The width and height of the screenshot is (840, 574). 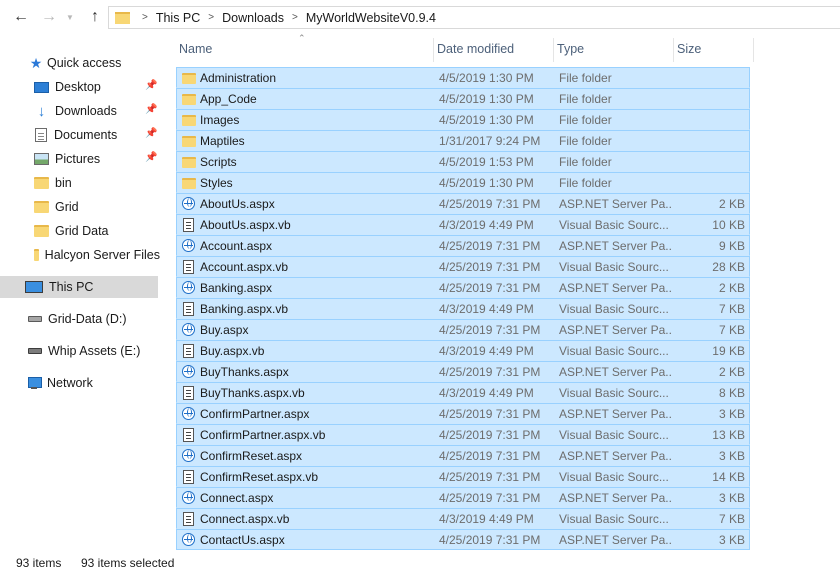 What do you see at coordinates (178, 18) in the screenshot?
I see `breadcrumb-this-pc: This PC` at bounding box center [178, 18].